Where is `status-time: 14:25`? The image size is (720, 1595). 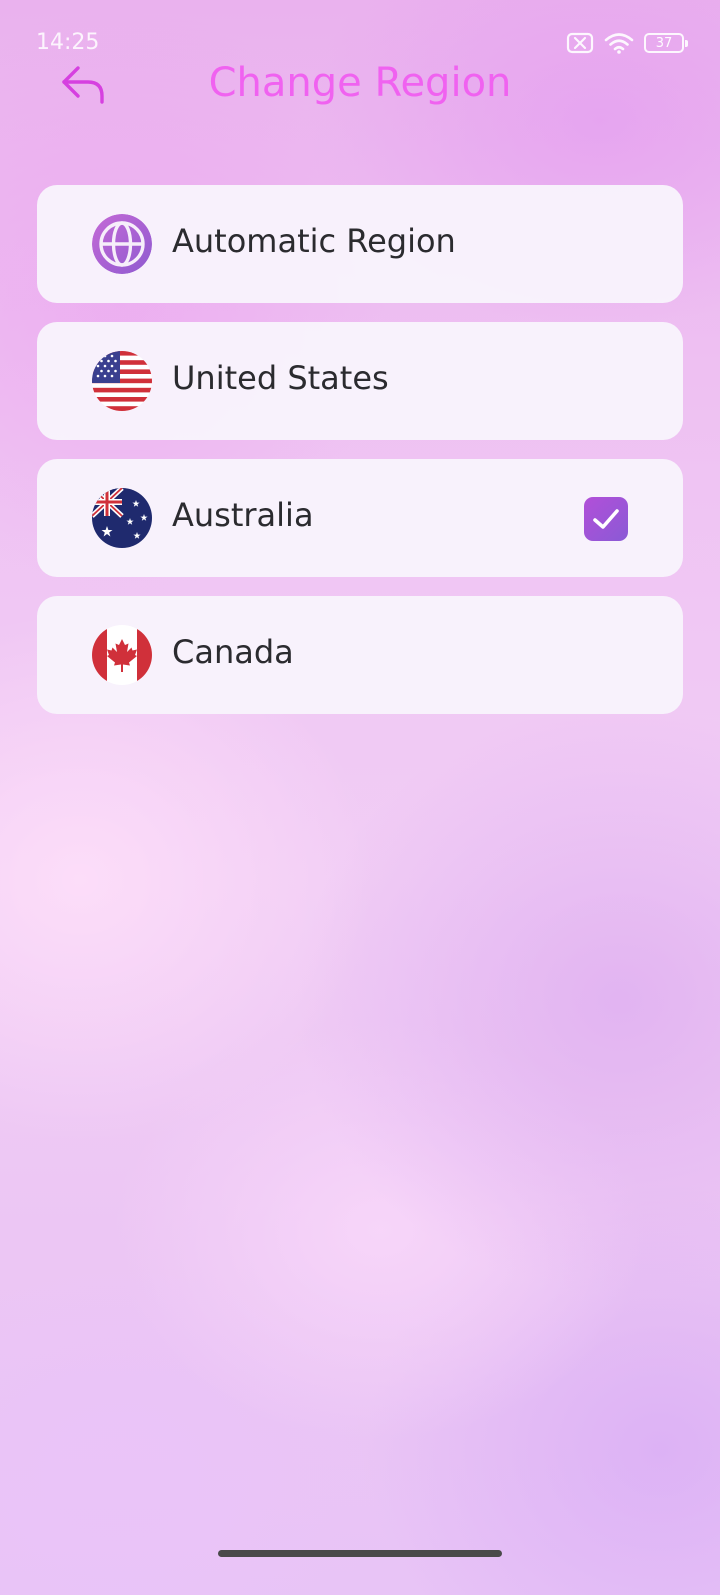 status-time: 14:25 is located at coordinates (68, 42).